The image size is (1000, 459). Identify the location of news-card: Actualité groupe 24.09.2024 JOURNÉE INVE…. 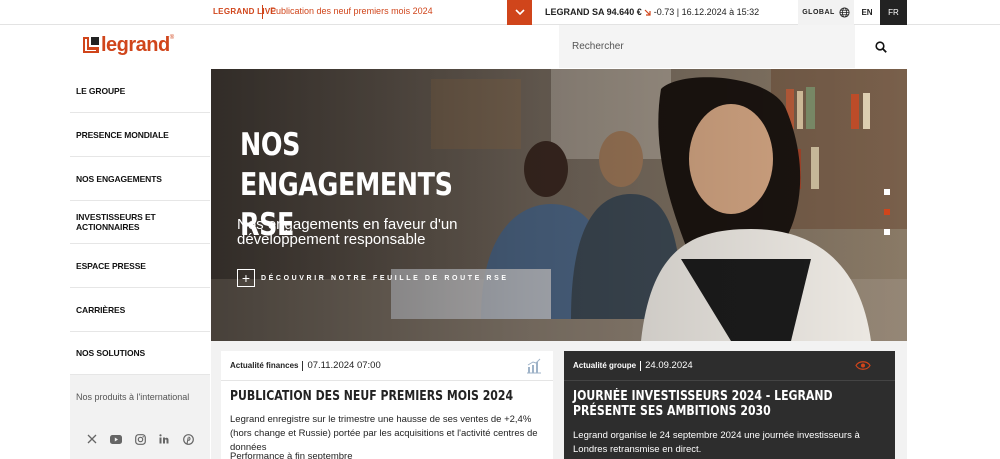
(729, 405).